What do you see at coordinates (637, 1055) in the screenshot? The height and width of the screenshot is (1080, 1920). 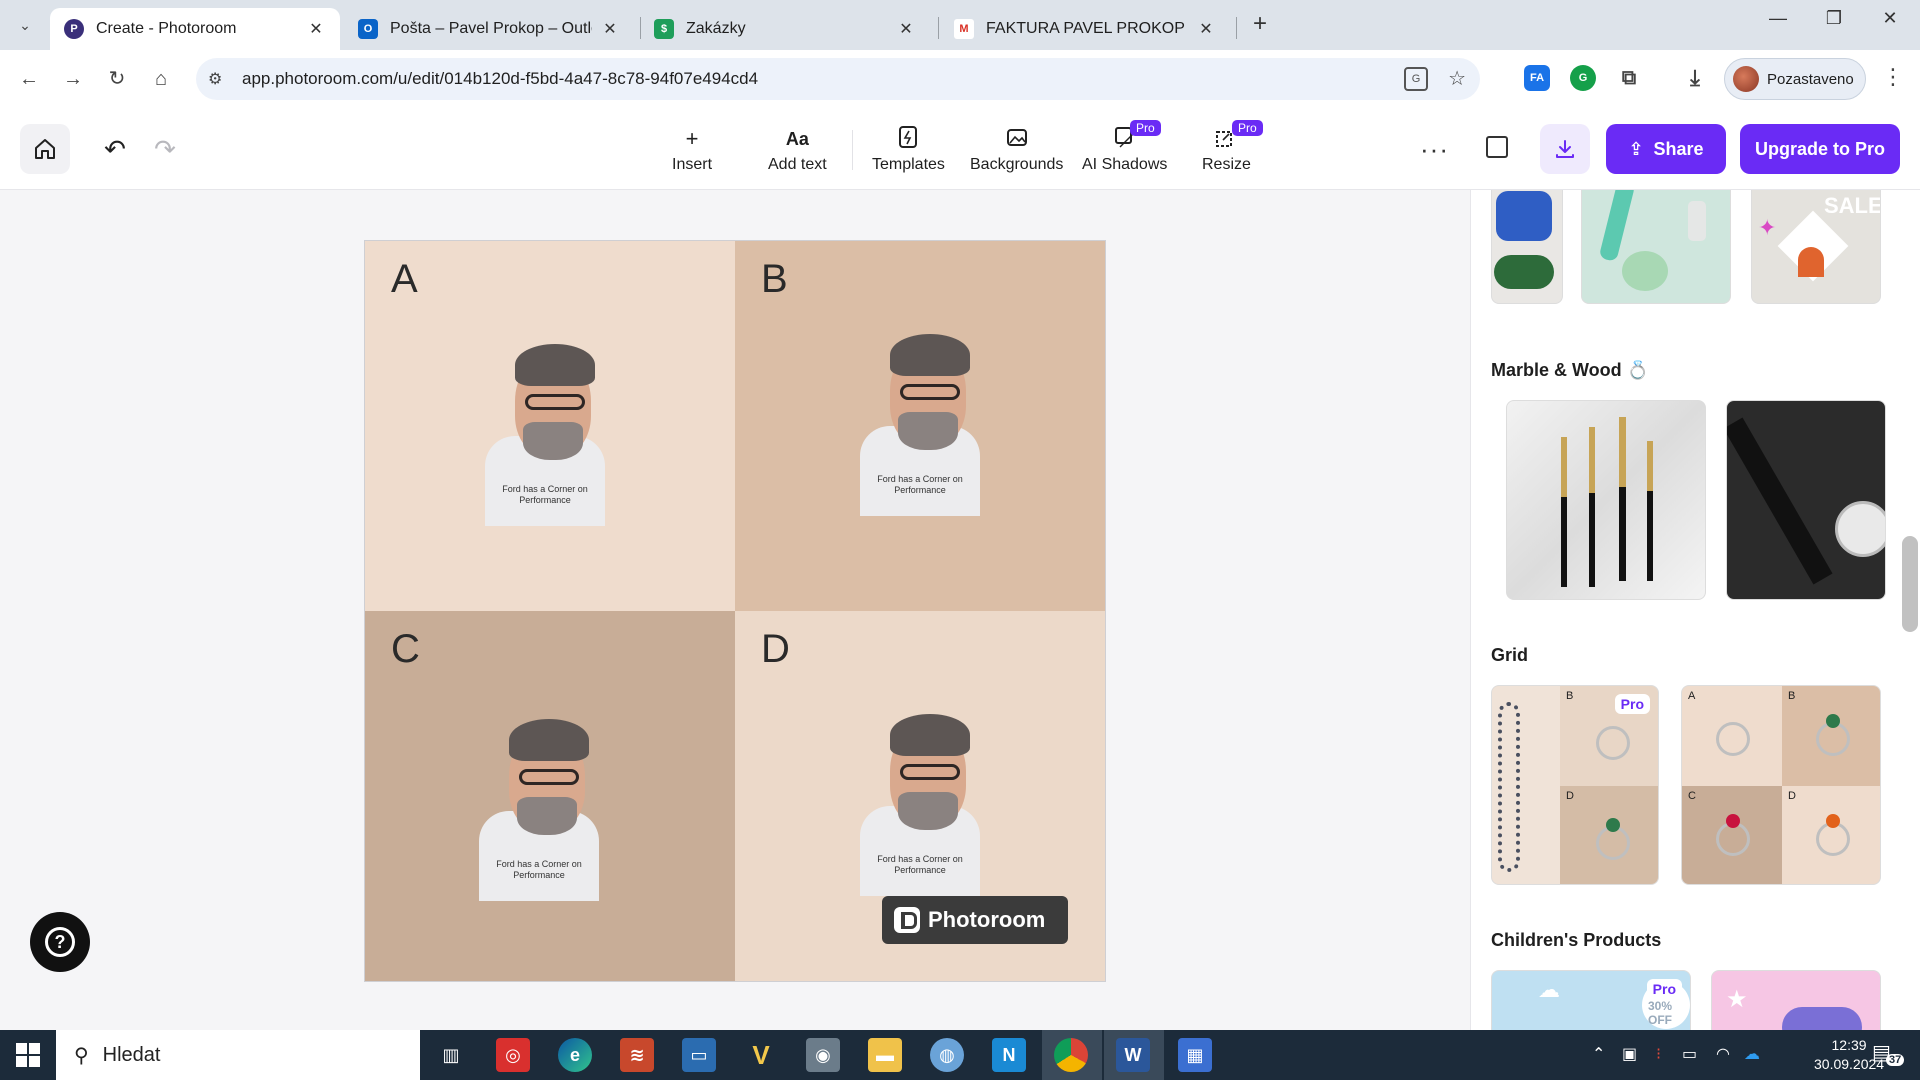 I see `app-icon-stripes: ≋` at bounding box center [637, 1055].